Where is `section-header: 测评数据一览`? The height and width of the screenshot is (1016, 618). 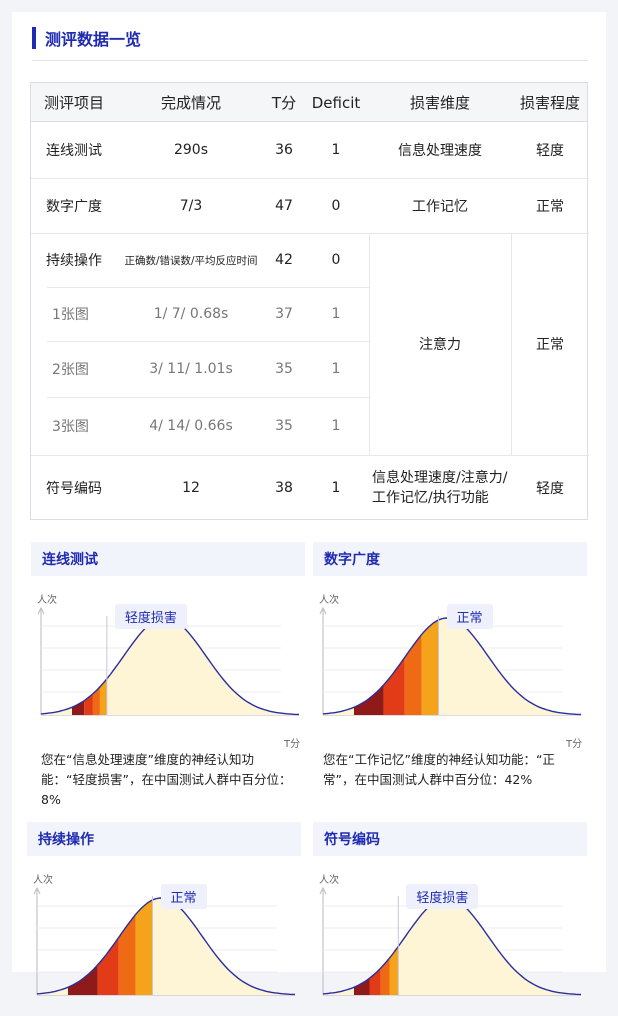 section-header: 测评数据一览 is located at coordinates (86, 38).